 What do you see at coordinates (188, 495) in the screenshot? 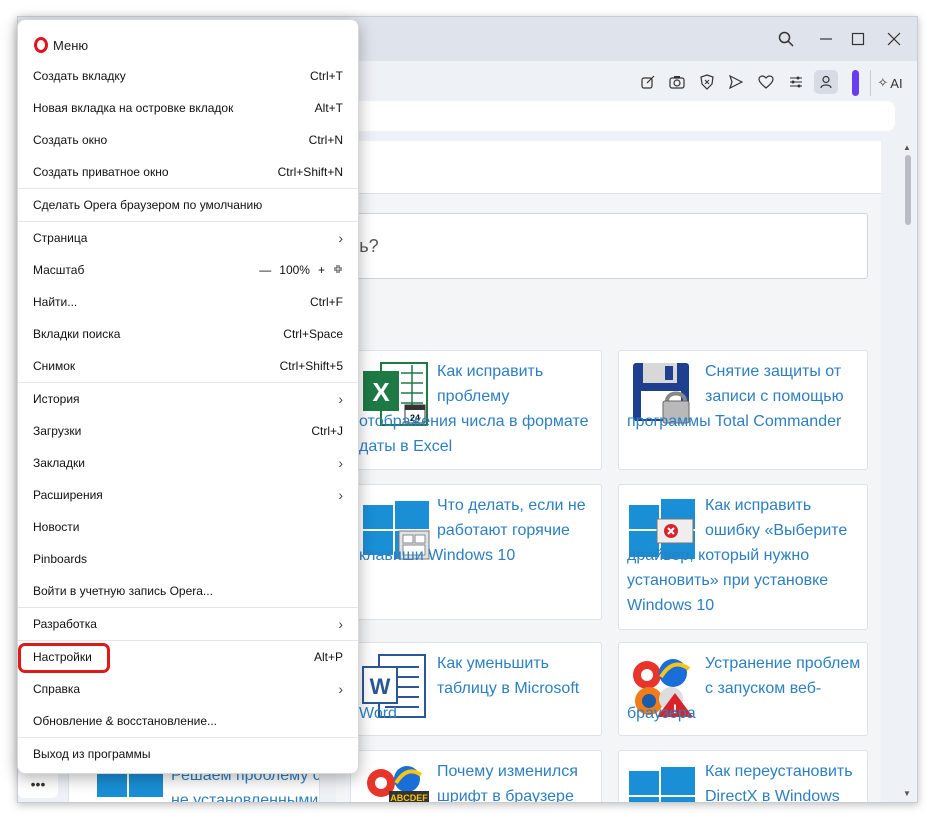
I see `menu-item-extensions: Расширения ›` at bounding box center [188, 495].